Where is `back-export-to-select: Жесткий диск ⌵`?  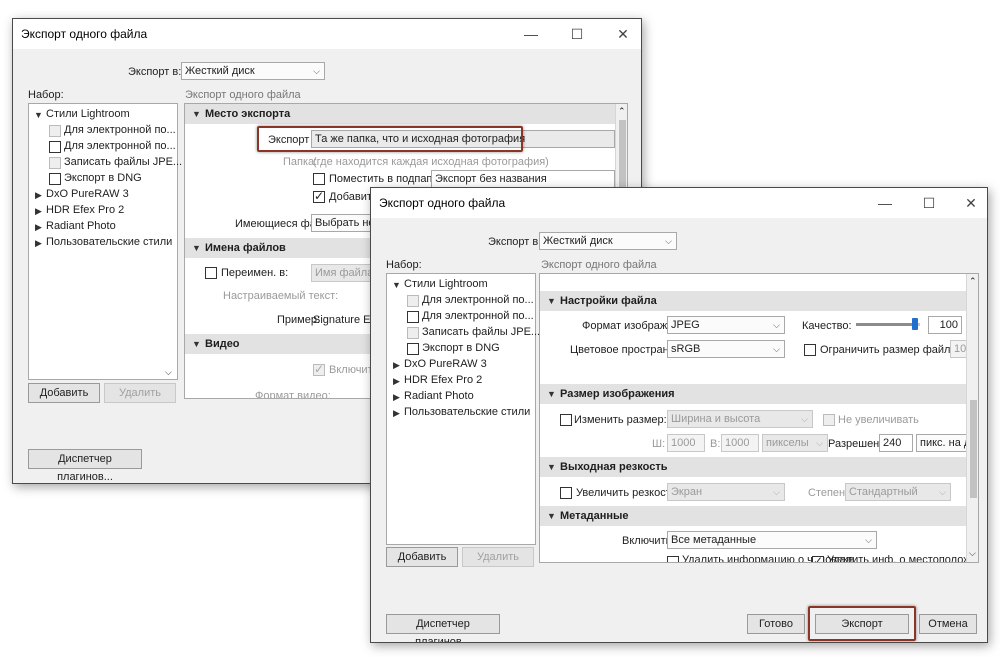 back-export-to-select: Жесткий диск ⌵ is located at coordinates (253, 71).